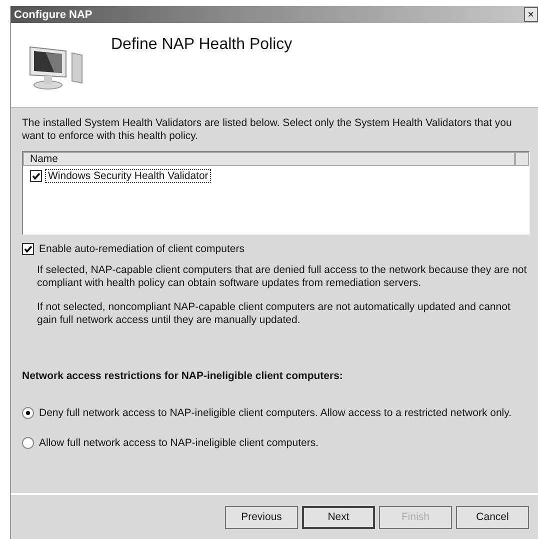 The width and height of the screenshot is (538, 539). I want to click on radio-label: Deny full network access to NAP-ineligible client computers. Allow access to a restricted network only., so click(275, 413).